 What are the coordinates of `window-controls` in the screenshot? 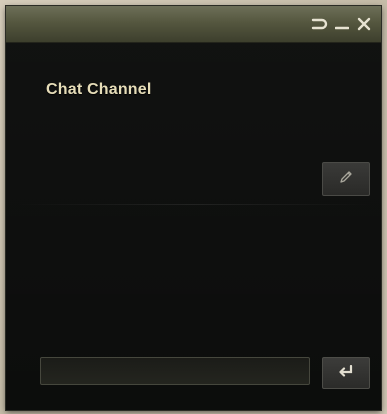 It's located at (342, 24).